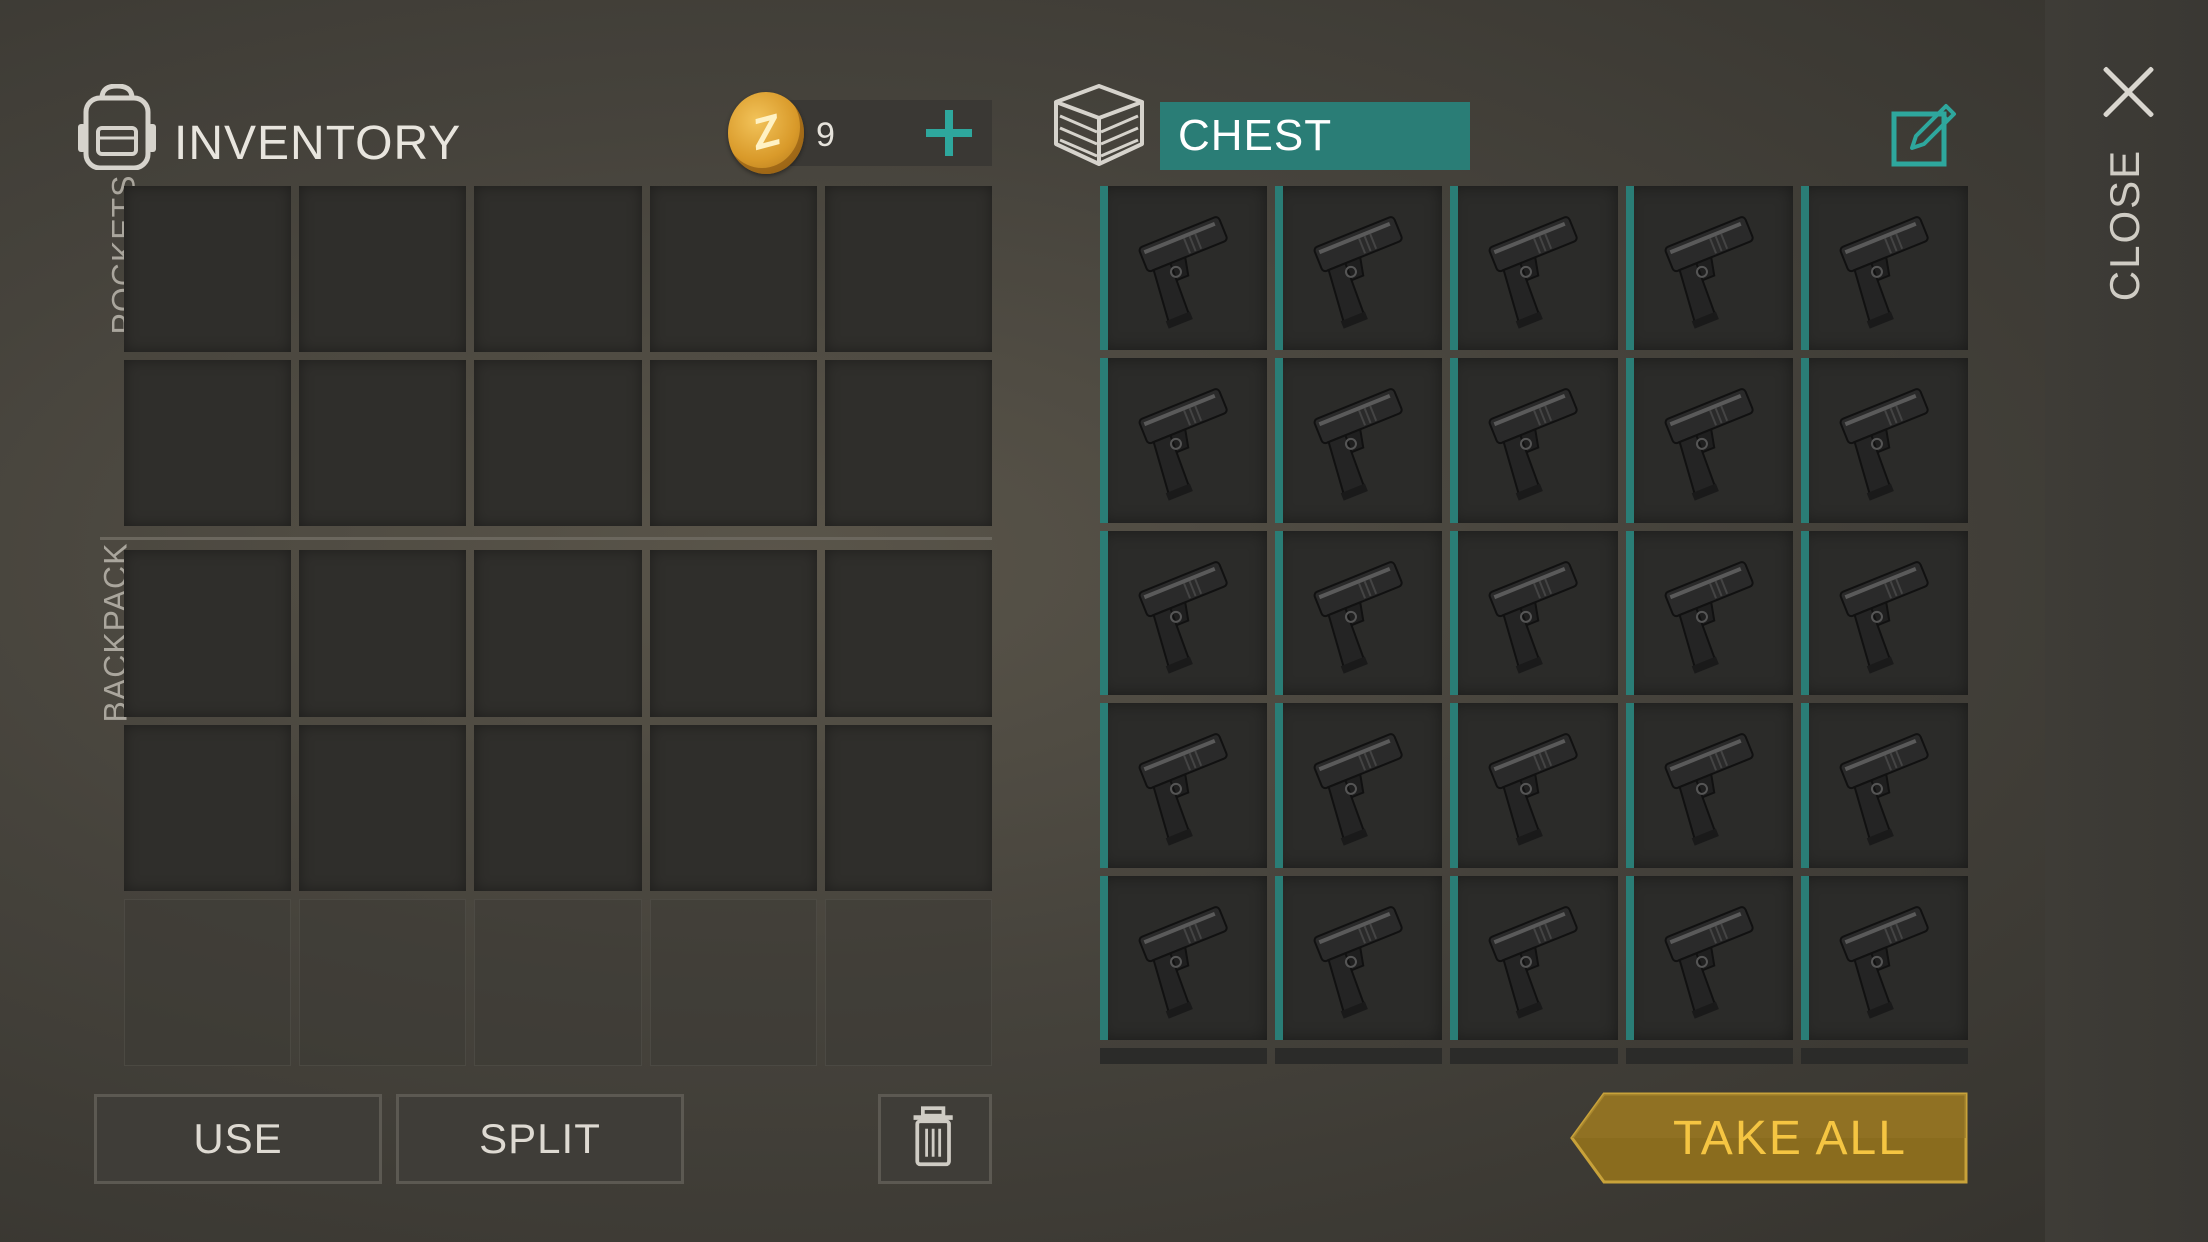  I want to click on section-divider, so click(546, 538).